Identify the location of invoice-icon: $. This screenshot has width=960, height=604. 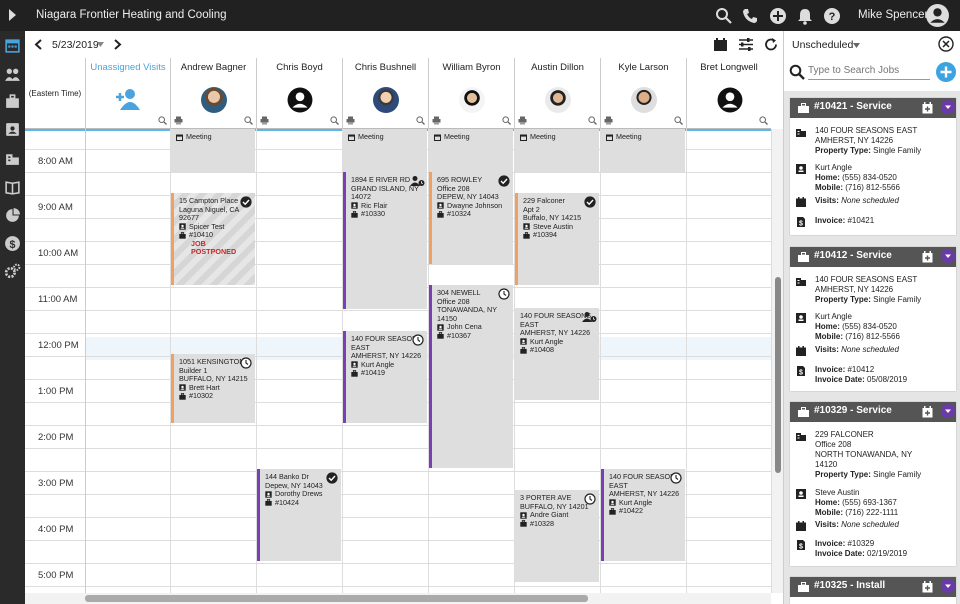
(801, 222).